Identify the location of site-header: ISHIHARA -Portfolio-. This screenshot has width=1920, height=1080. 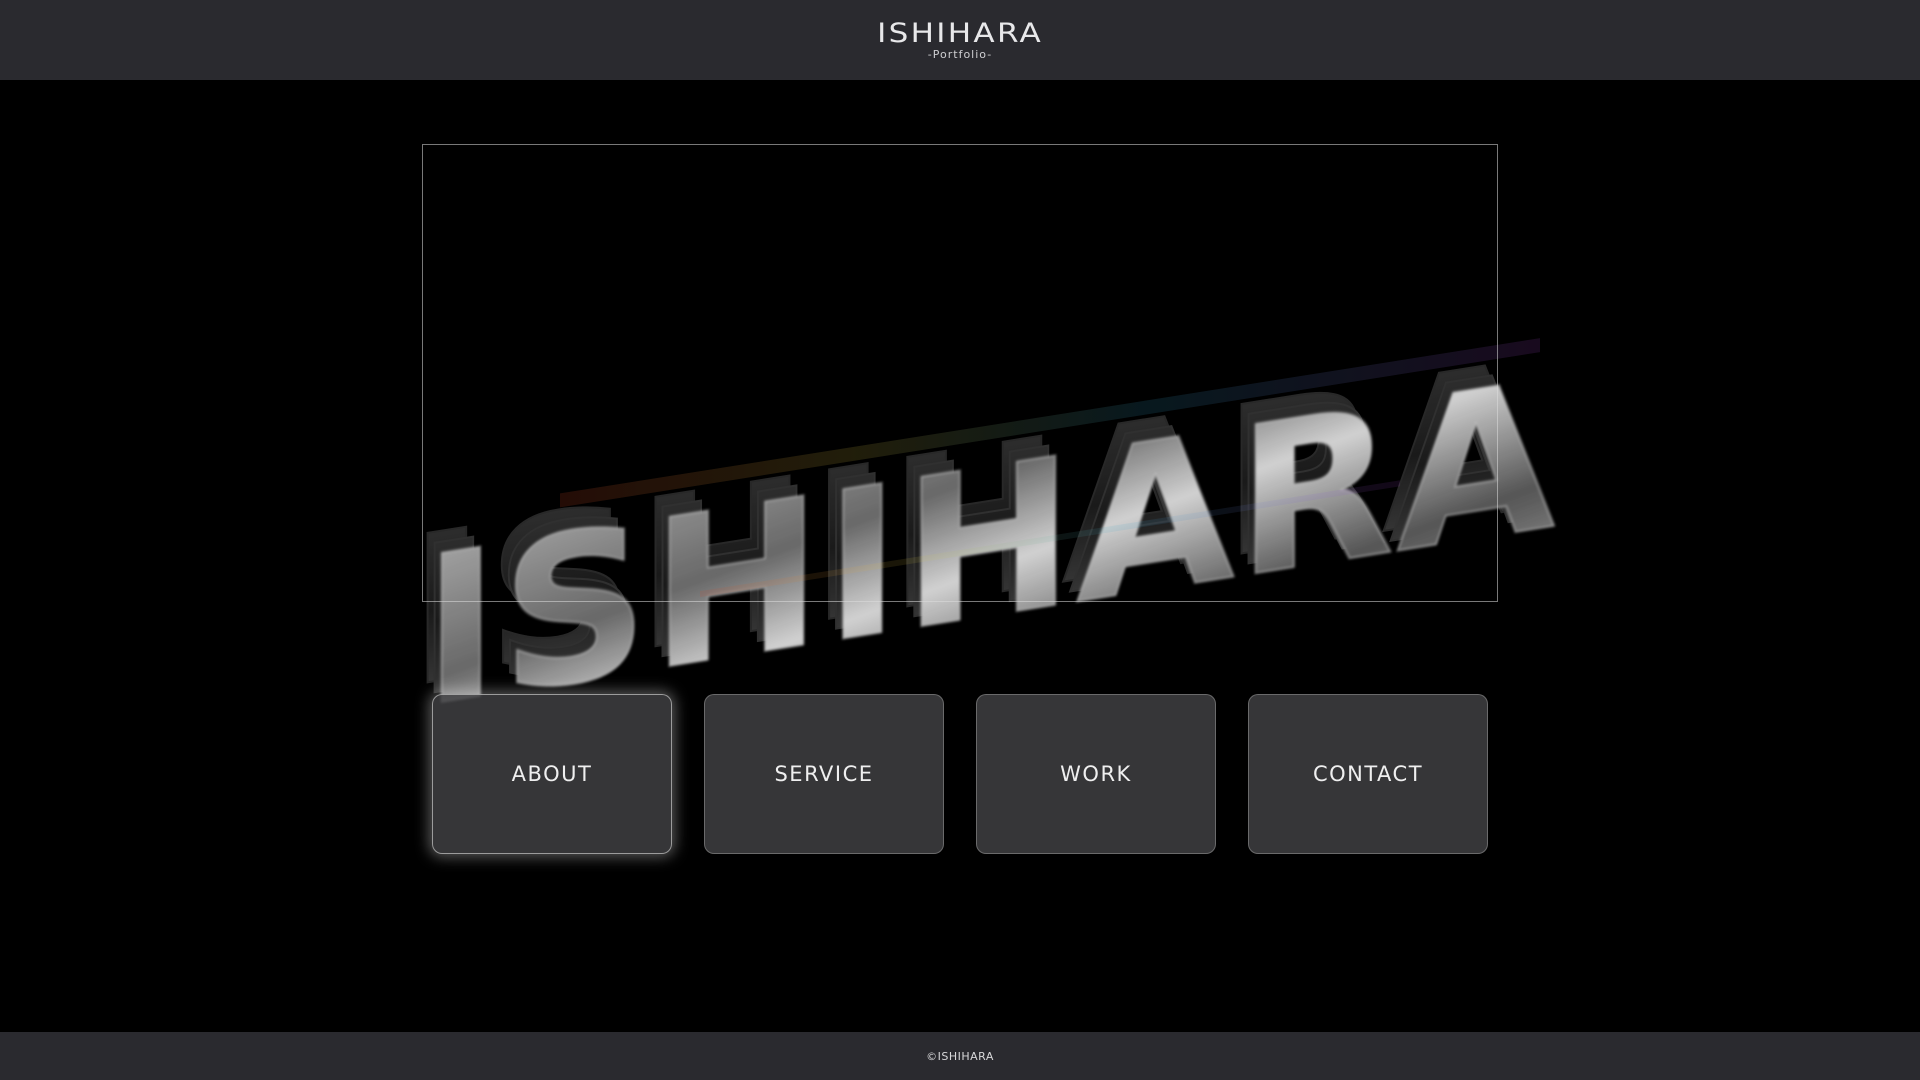
(960, 40).